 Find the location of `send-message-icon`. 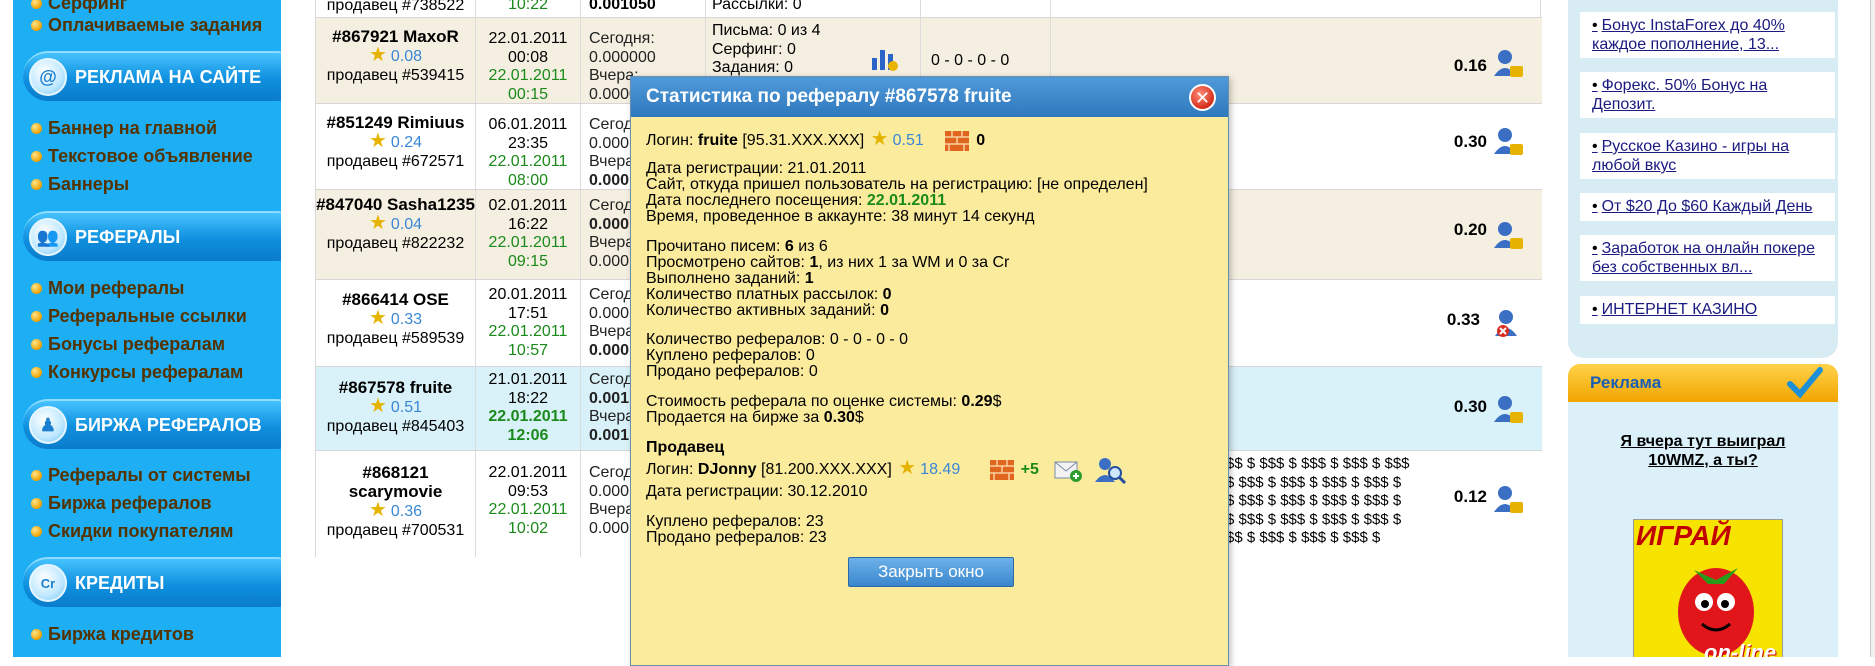

send-message-icon is located at coordinates (1068, 470).